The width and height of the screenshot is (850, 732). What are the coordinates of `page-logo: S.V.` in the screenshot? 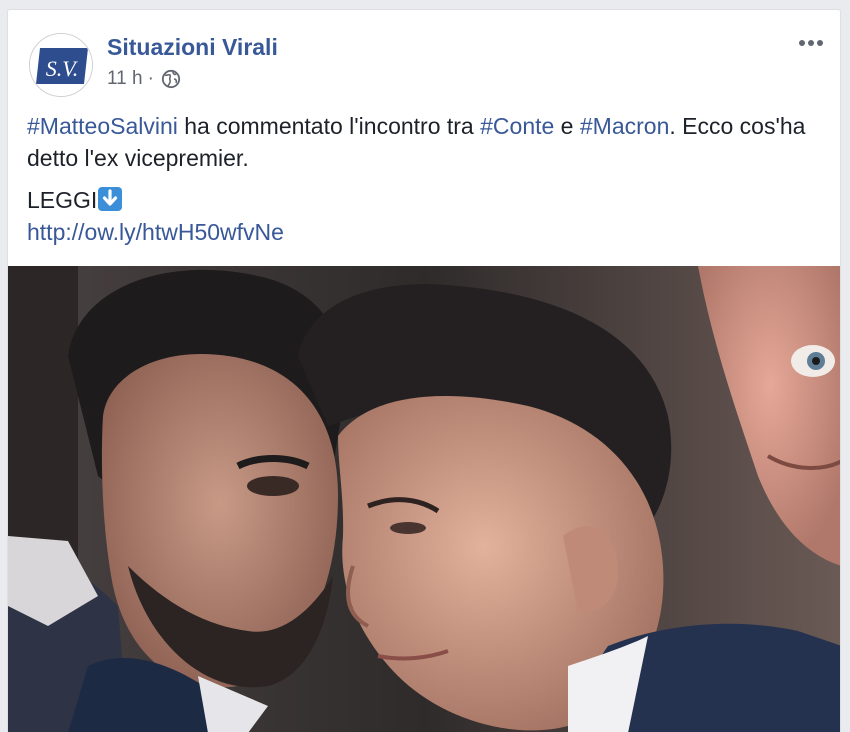 It's located at (61, 65).